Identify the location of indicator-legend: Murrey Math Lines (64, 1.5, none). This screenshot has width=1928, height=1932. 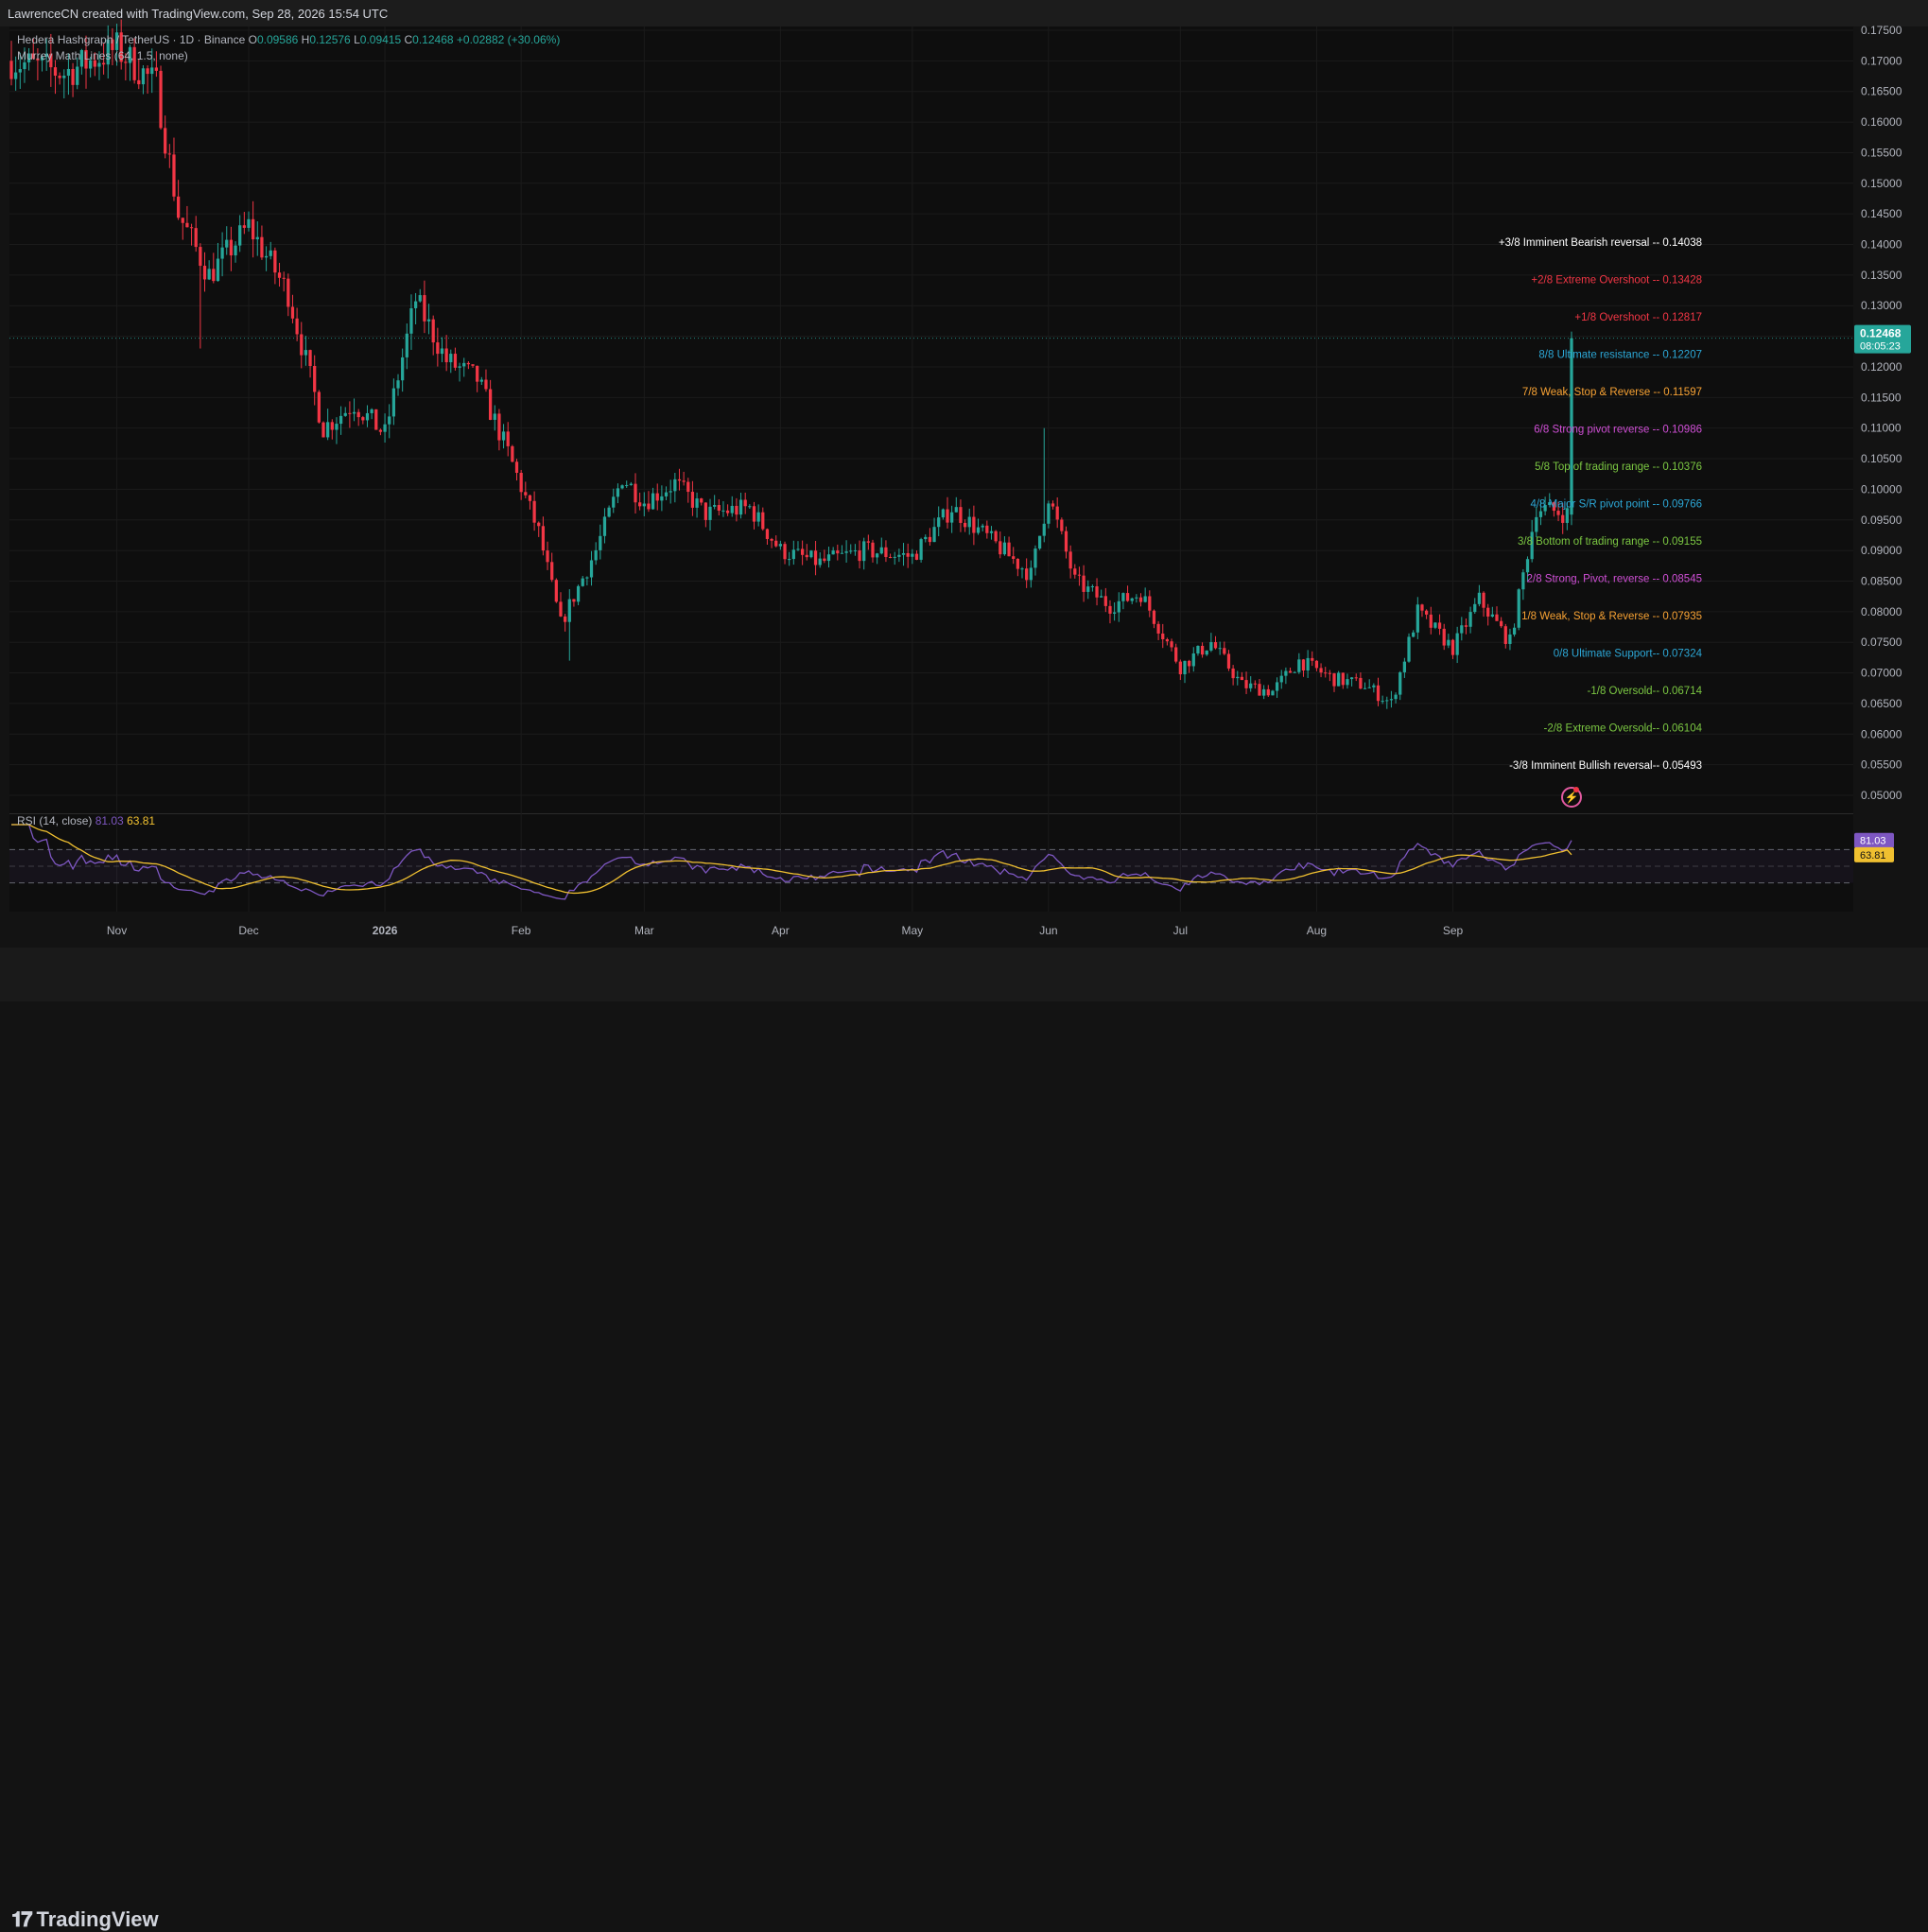
(102, 55).